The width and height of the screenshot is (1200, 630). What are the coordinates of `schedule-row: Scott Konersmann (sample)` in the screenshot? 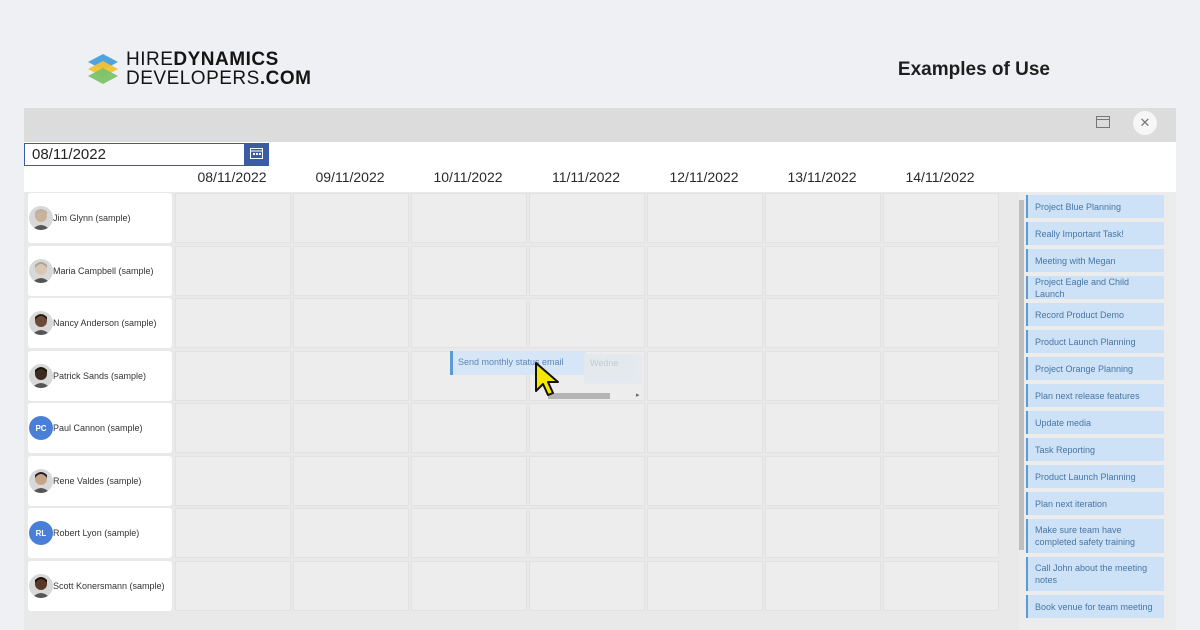 It's located at (521, 586).